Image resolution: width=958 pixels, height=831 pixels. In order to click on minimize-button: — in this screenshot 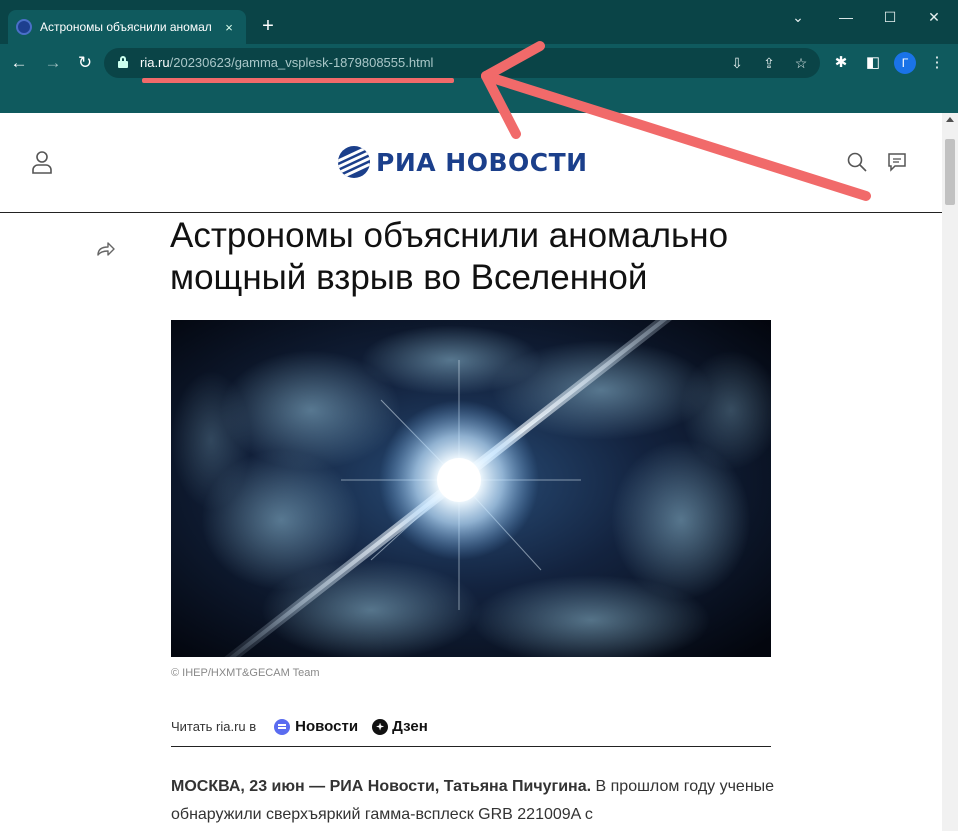, I will do `click(846, 17)`.